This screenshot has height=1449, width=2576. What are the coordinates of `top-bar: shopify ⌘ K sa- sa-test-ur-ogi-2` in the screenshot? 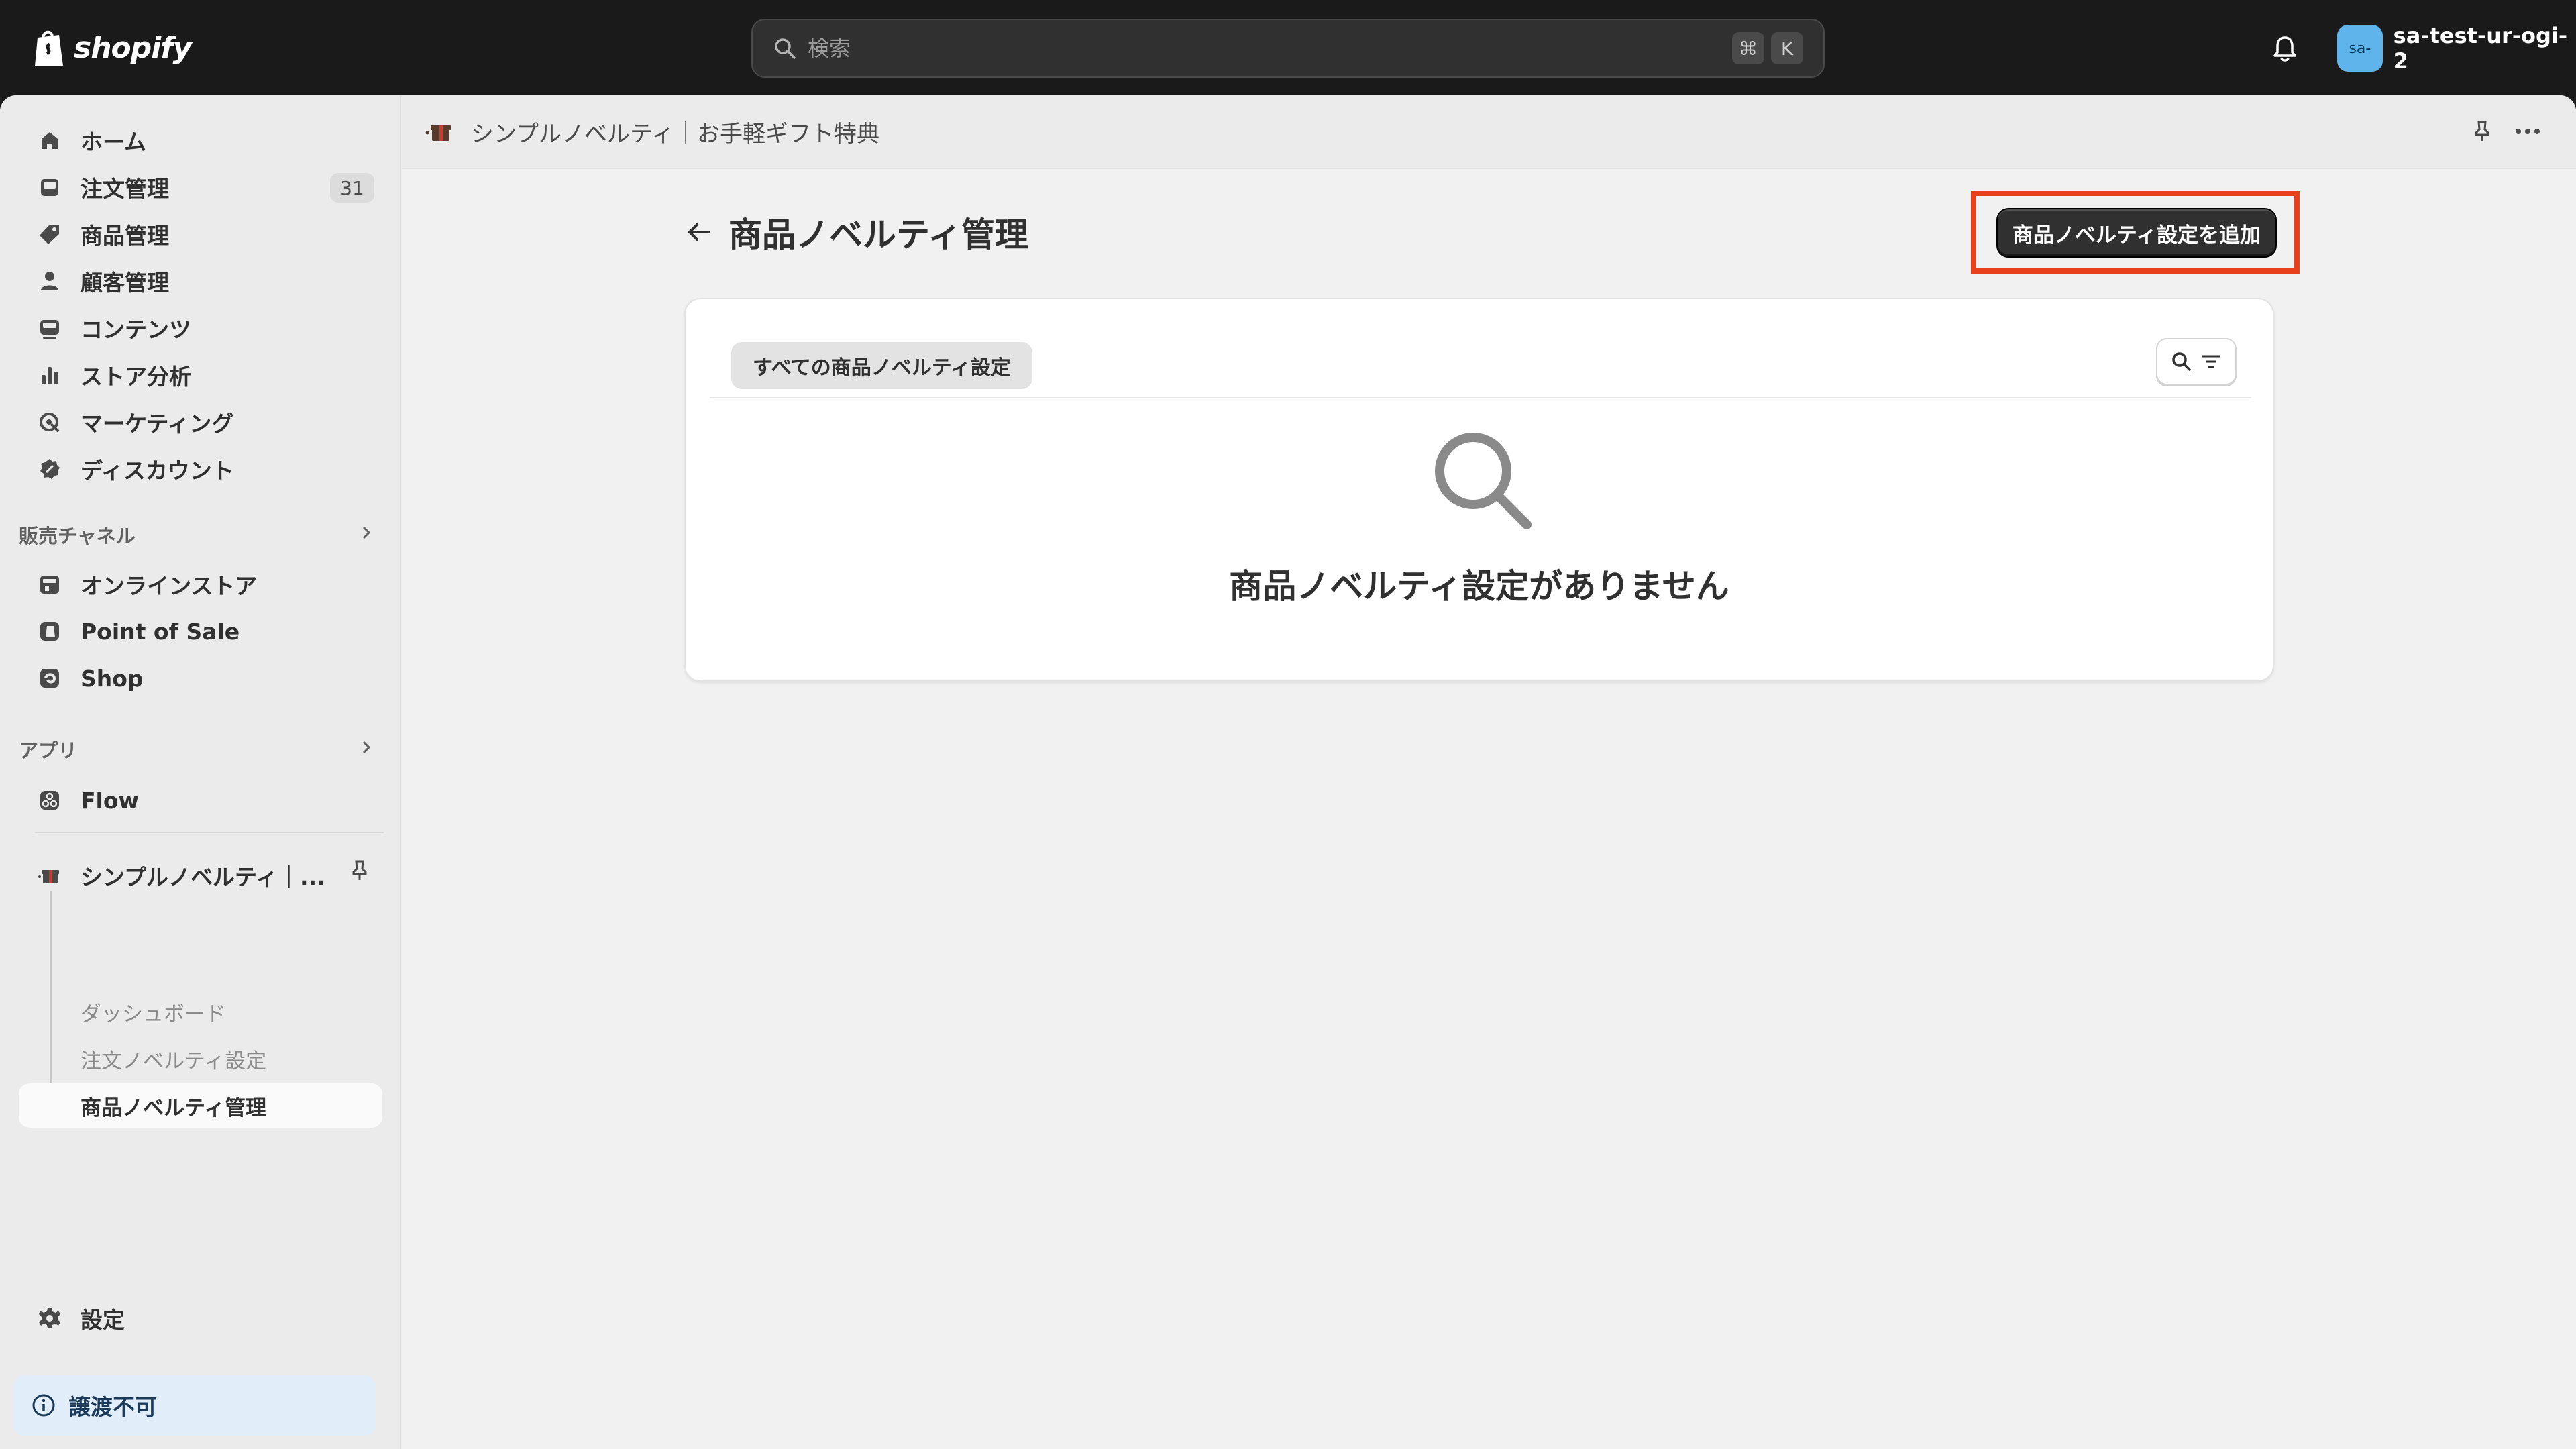 It's located at (1288, 47).